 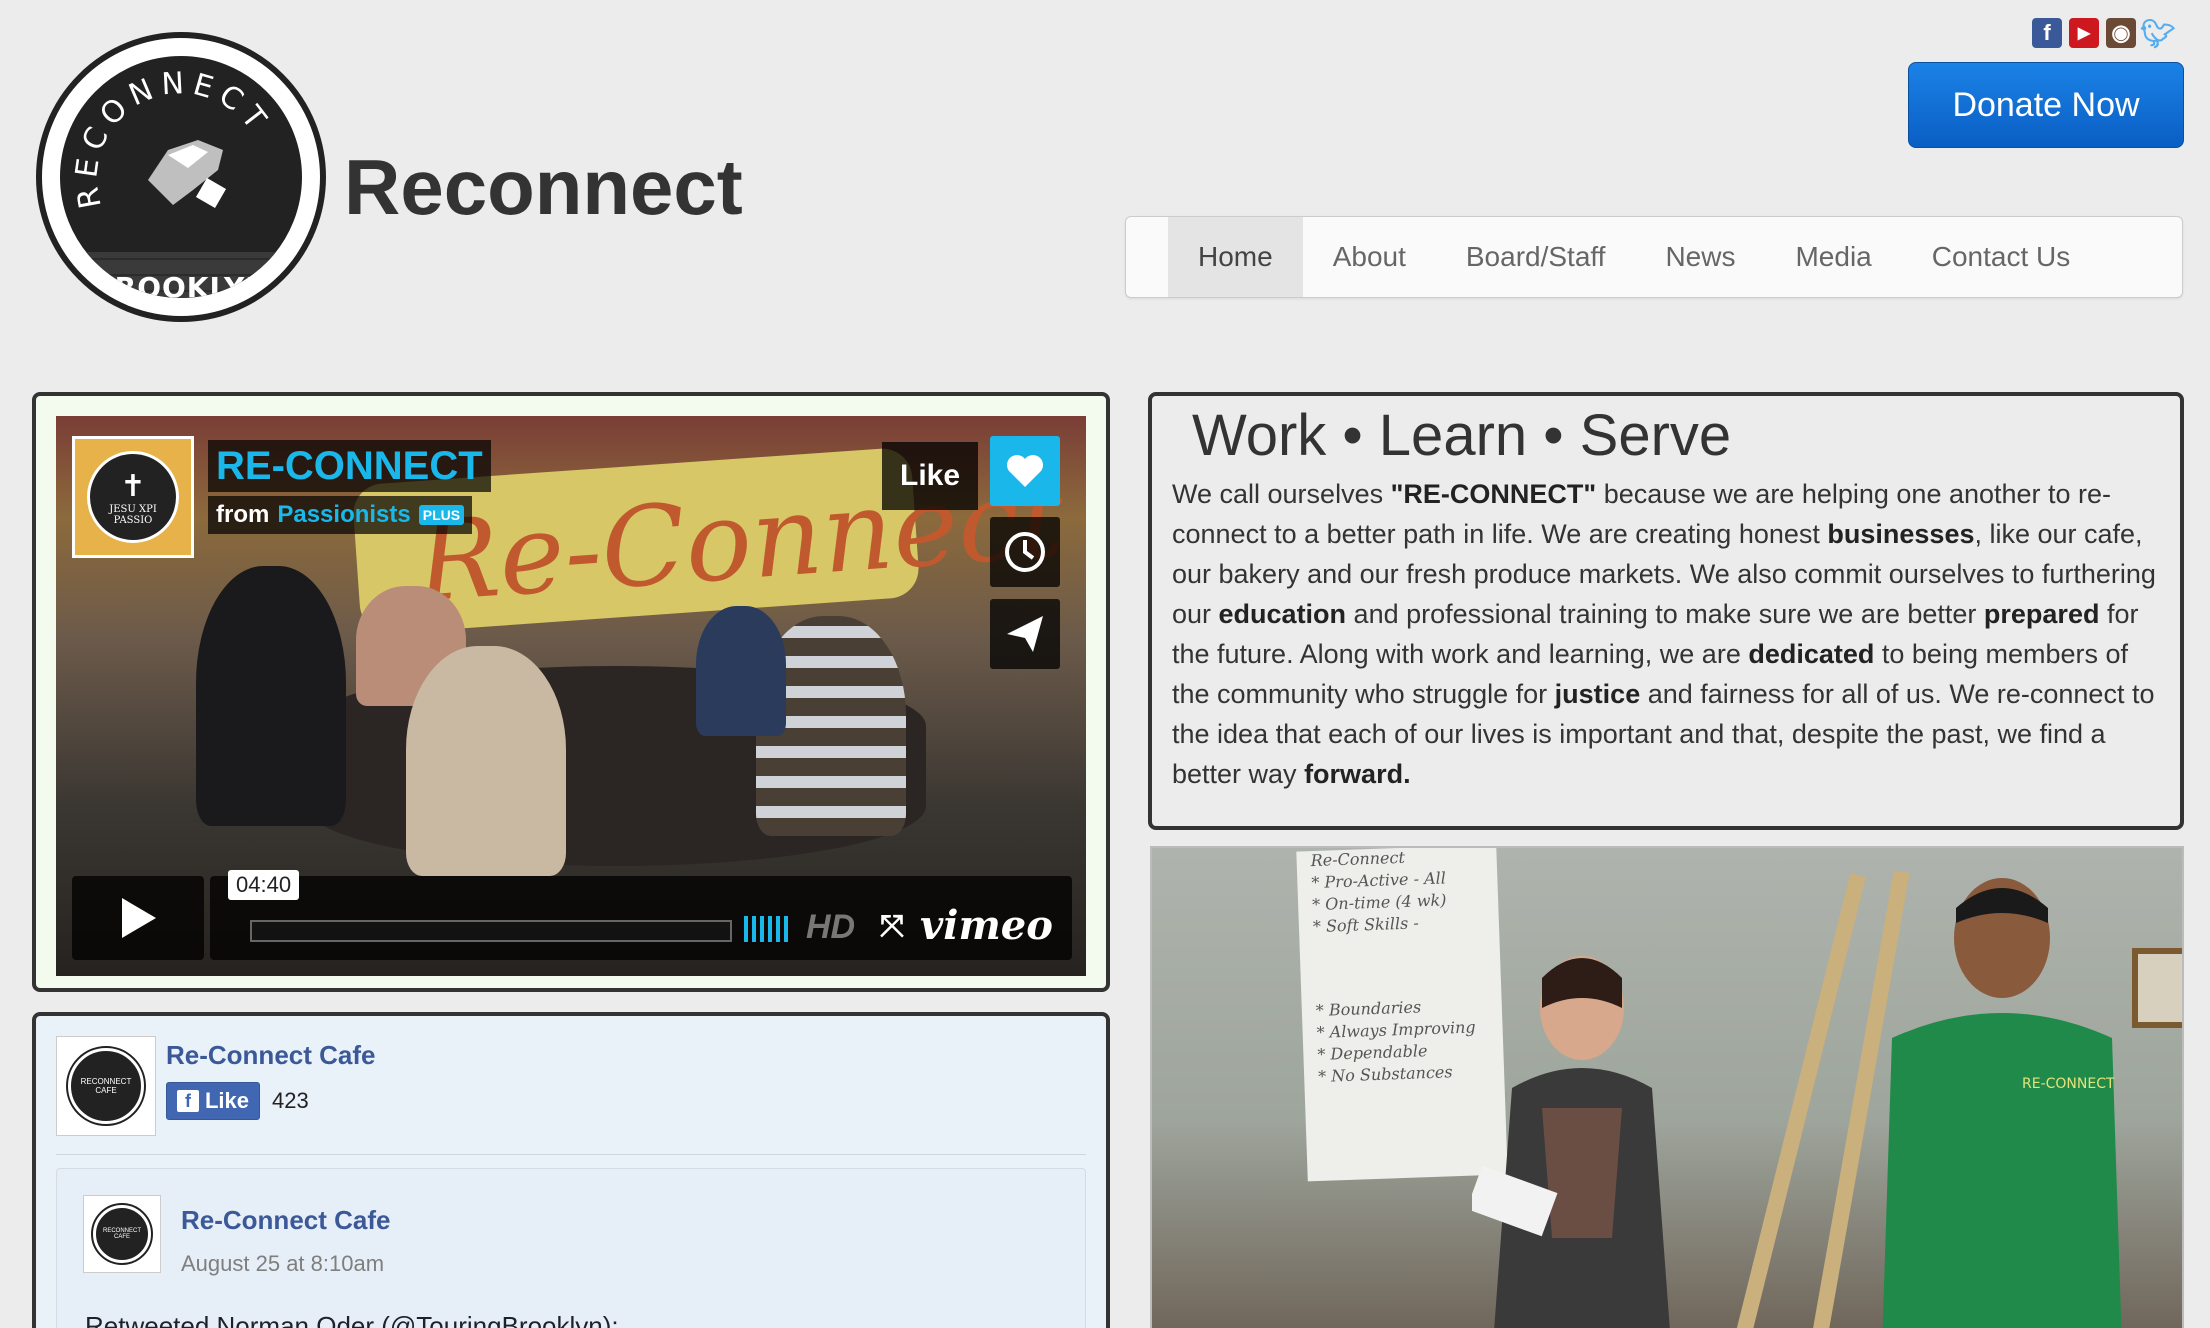 I want to click on post-date: August 25 at 8:10am, so click(x=282, y=1264).